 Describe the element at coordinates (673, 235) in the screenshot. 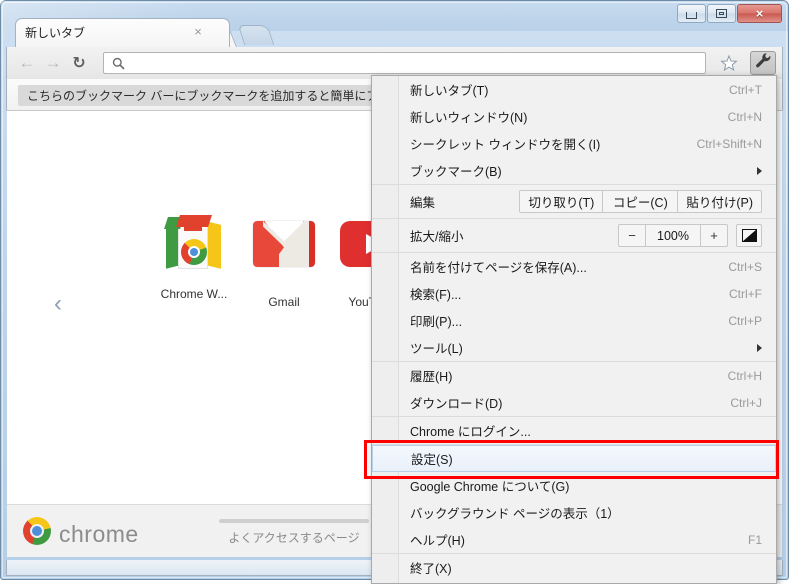

I see `zoom-level-value: 100%` at that location.